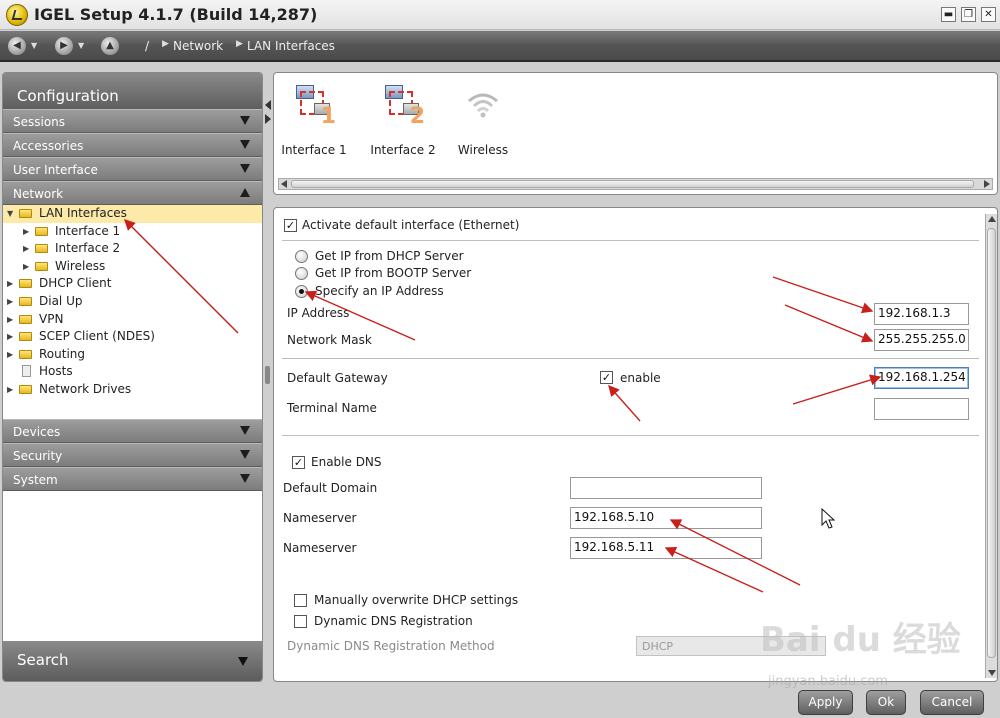 Image resolution: width=1000 pixels, height=718 pixels. Describe the element at coordinates (17, 15) in the screenshot. I see `igel-logo-icon` at that location.